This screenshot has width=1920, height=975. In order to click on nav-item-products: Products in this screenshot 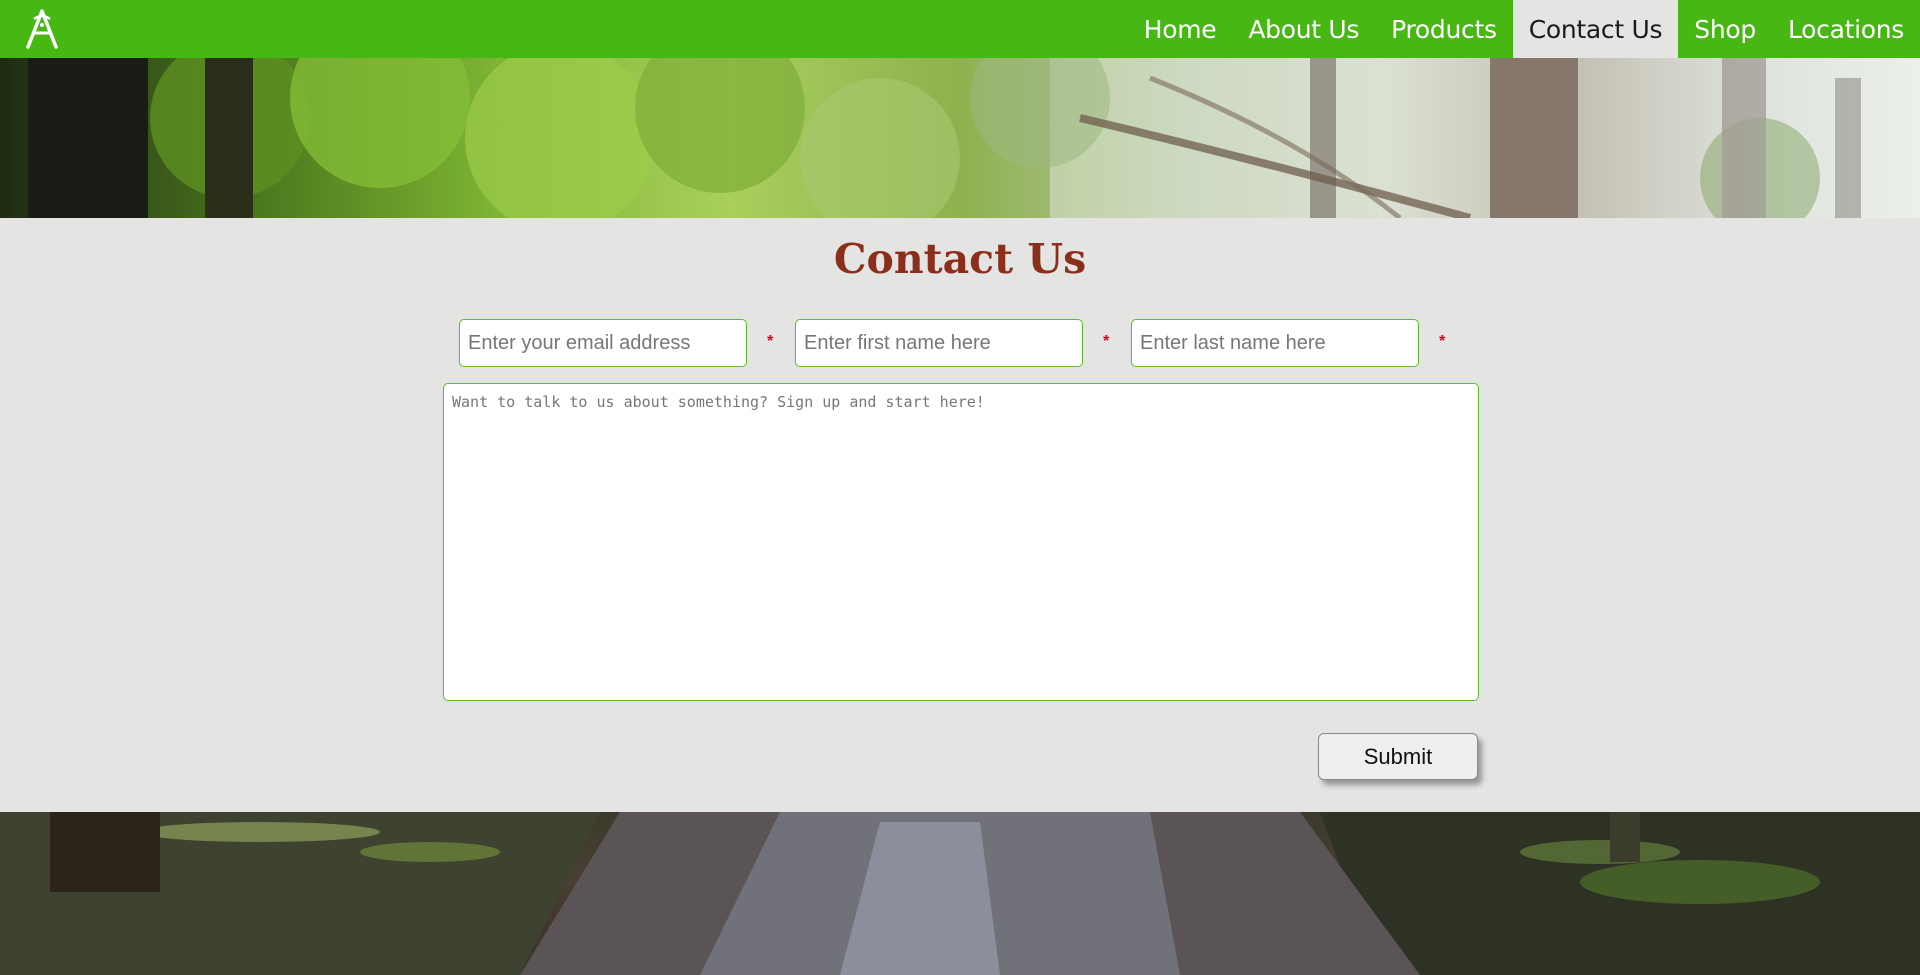, I will do `click(1444, 29)`.